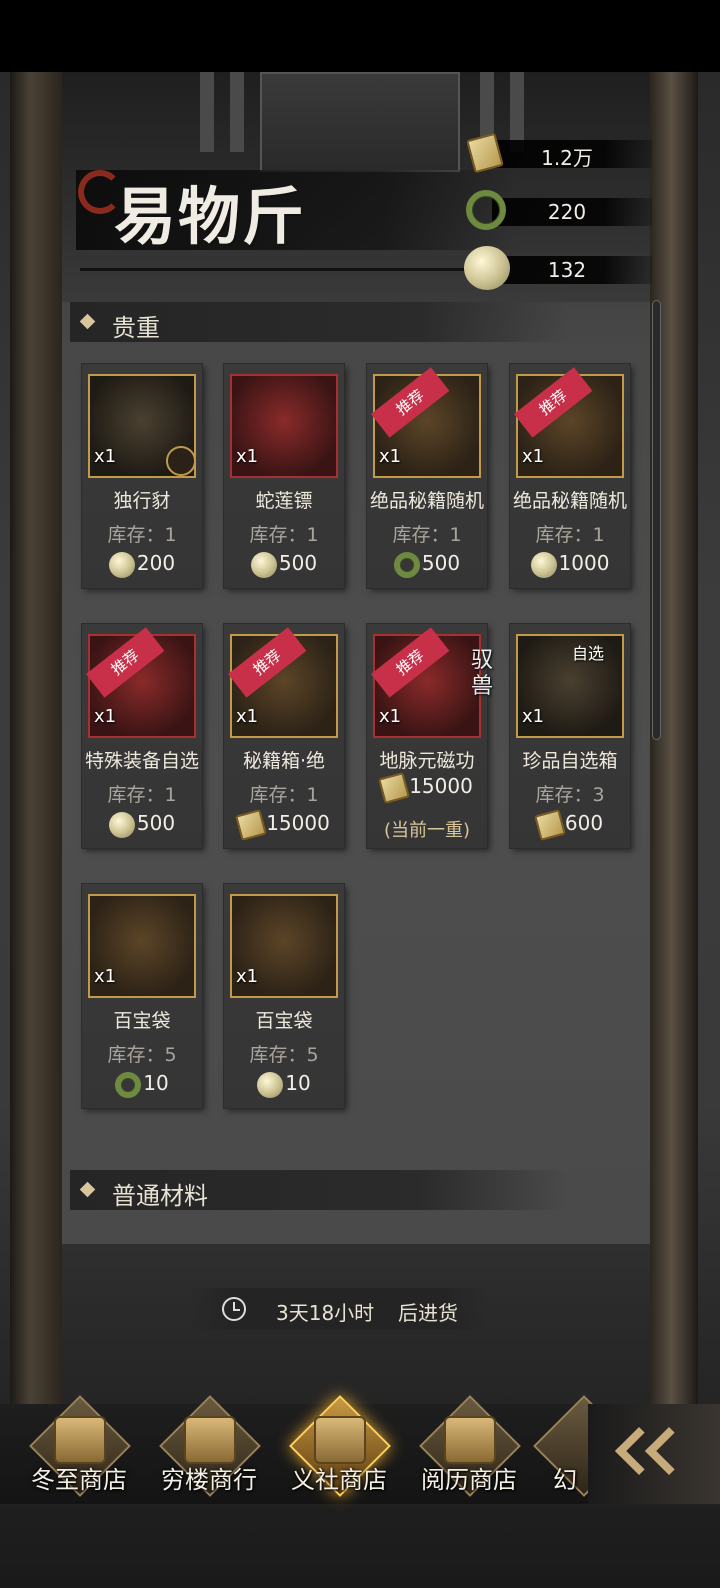 This screenshot has width=720, height=1588. Describe the element at coordinates (284, 736) in the screenshot. I see `shop-item-card: 推荐 x1 秘籍箱·绝 库存：1 15000` at that location.